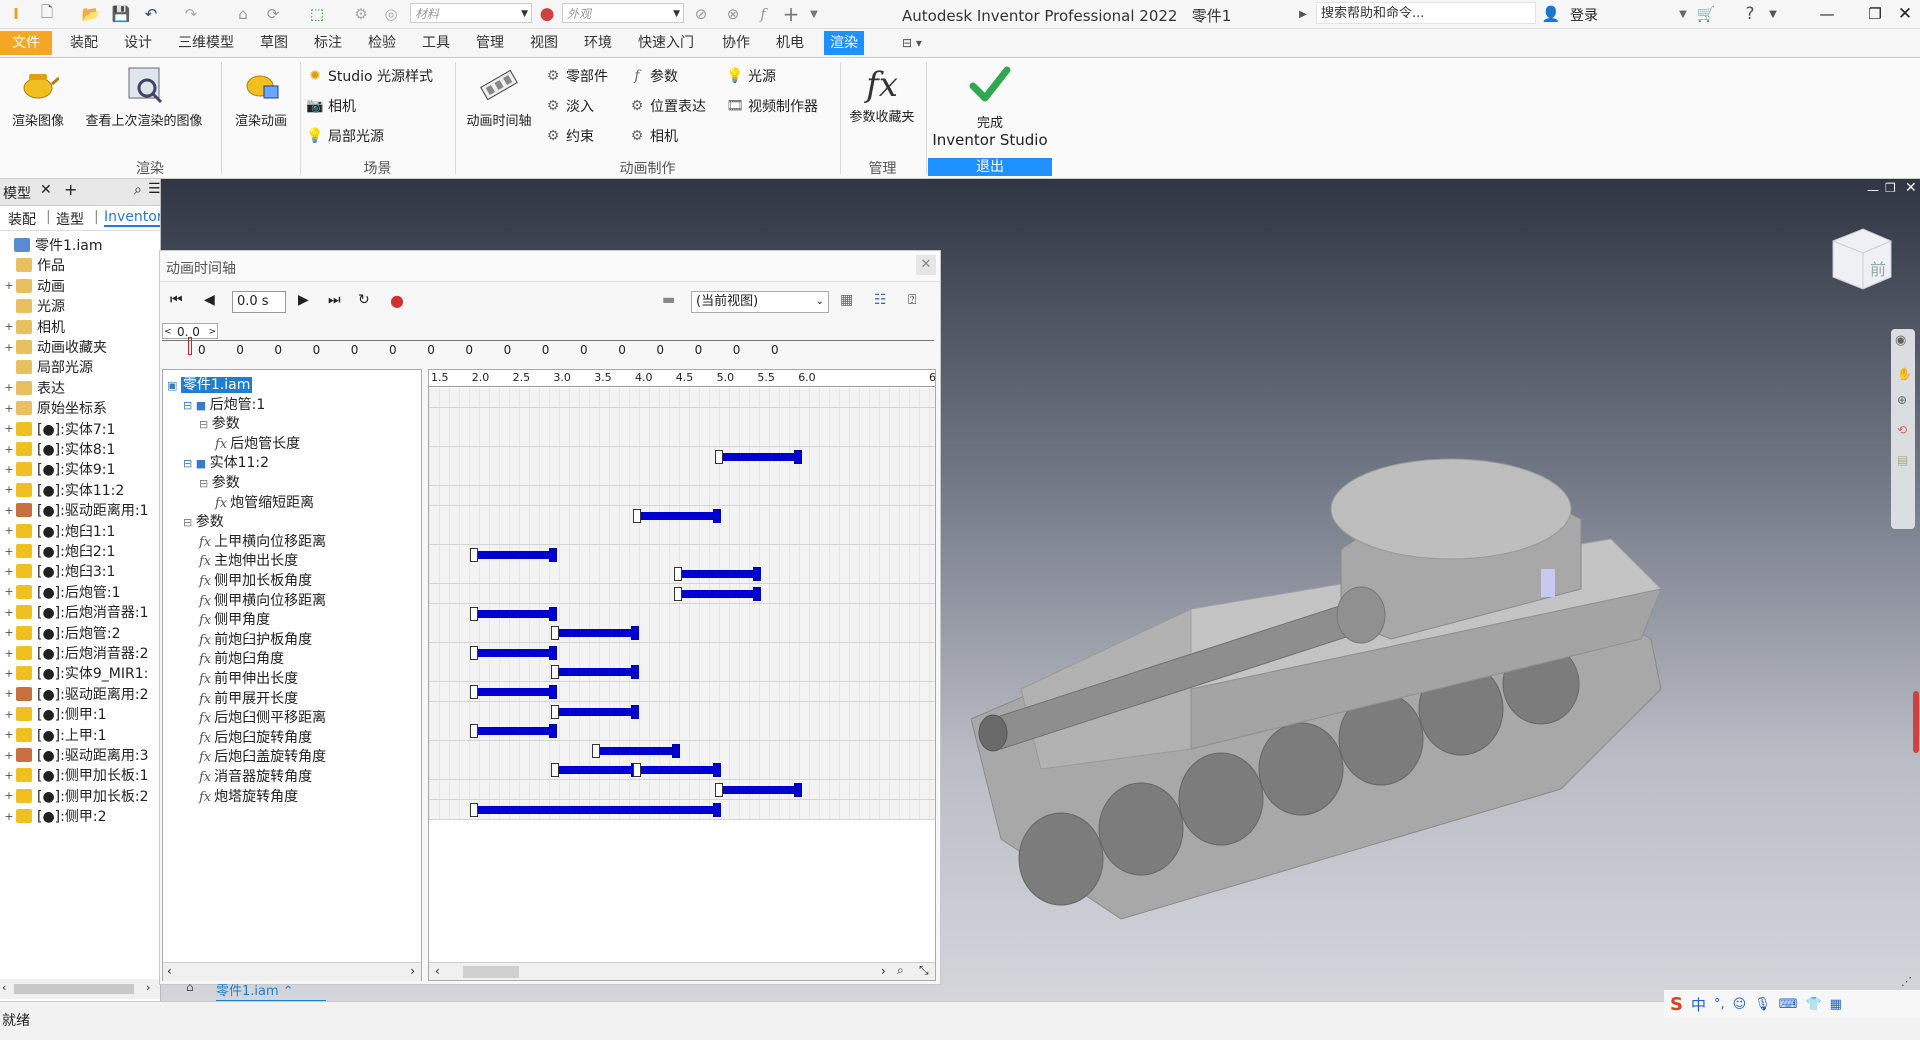 This screenshot has width=1920, height=1040. What do you see at coordinates (76, 775) in the screenshot?
I see `browser-node: + [●]:侧甲加长板:1` at bounding box center [76, 775].